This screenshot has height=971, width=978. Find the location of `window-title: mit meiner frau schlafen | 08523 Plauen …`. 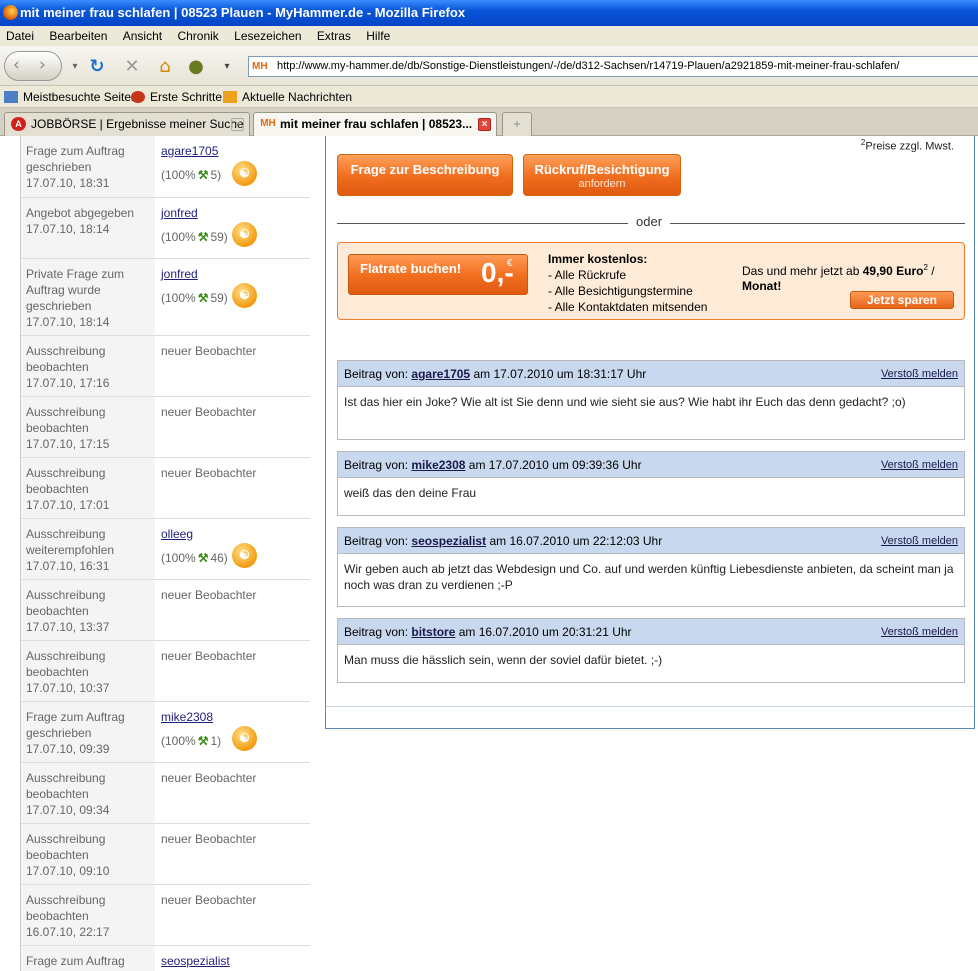

window-title: mit meiner frau schlafen | 08523 Plauen … is located at coordinates (243, 12).